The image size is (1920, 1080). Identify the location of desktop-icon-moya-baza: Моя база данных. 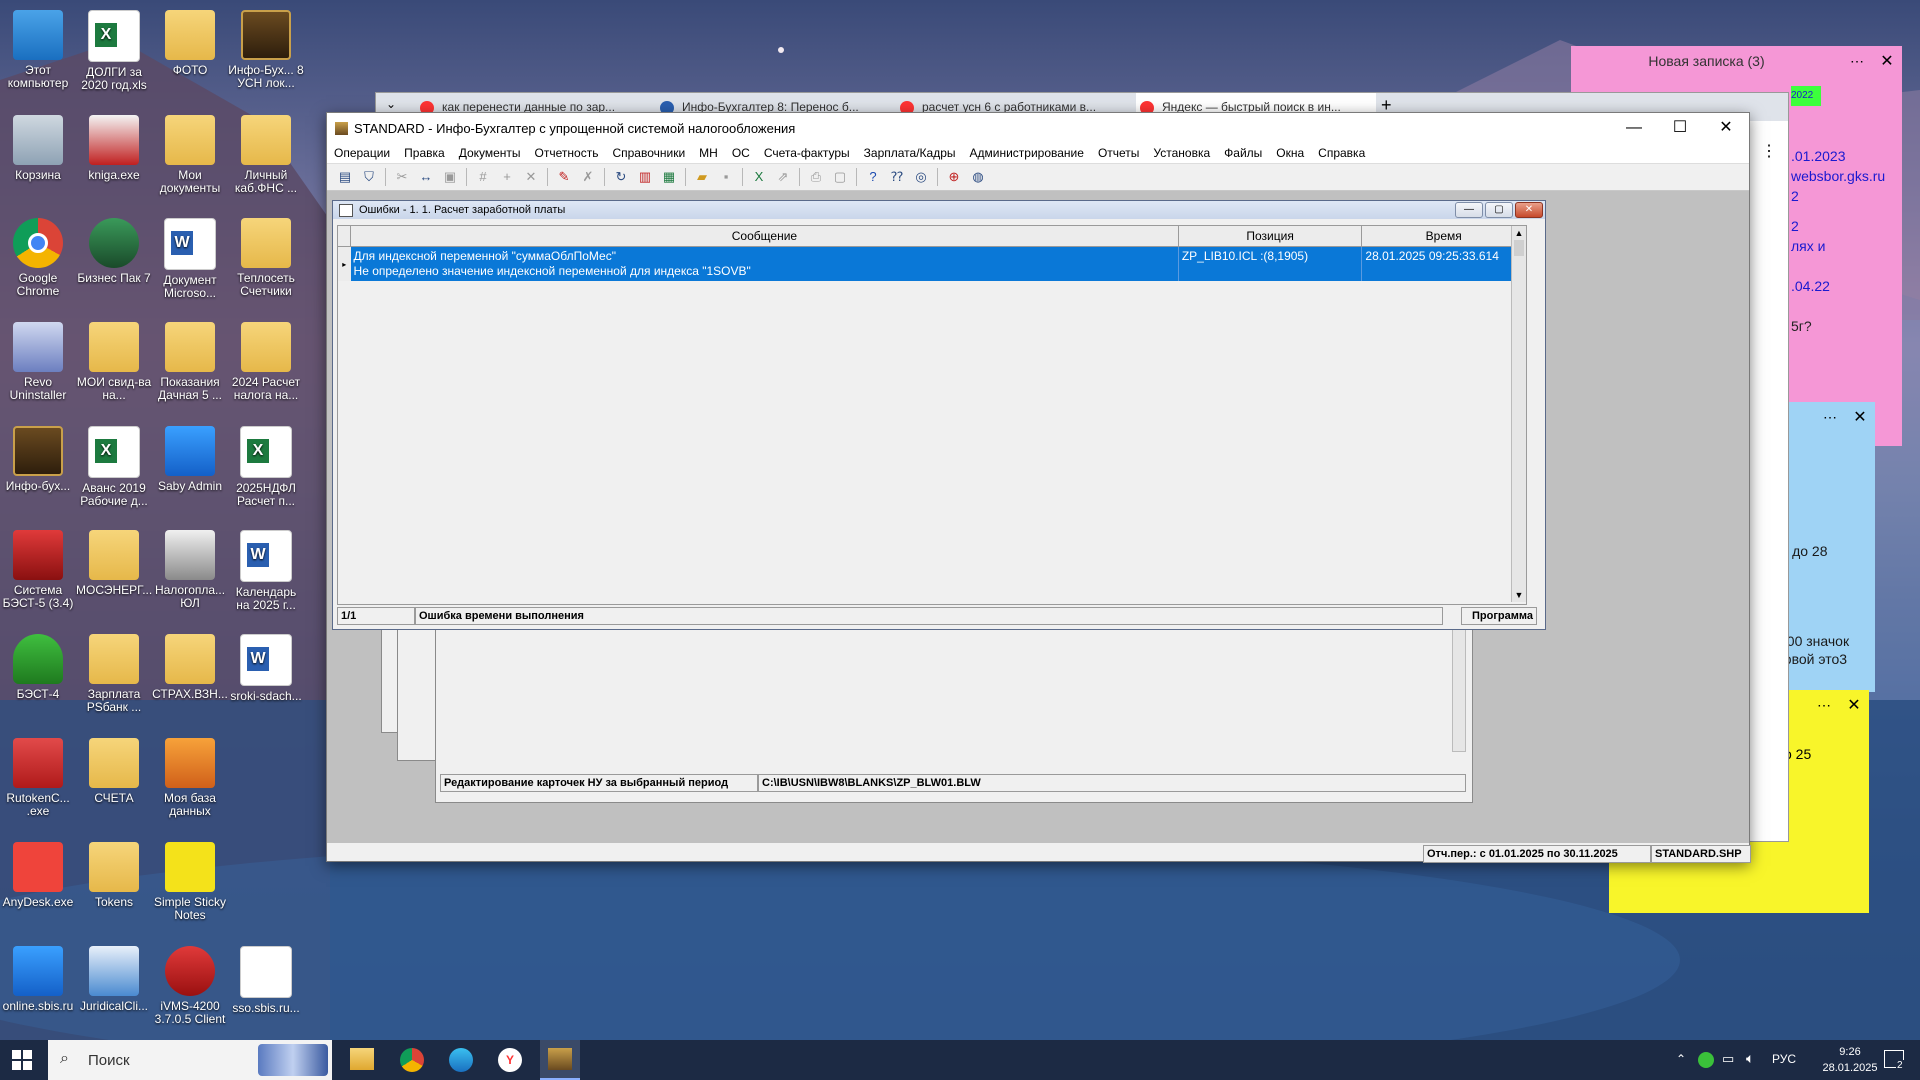
(190, 778).